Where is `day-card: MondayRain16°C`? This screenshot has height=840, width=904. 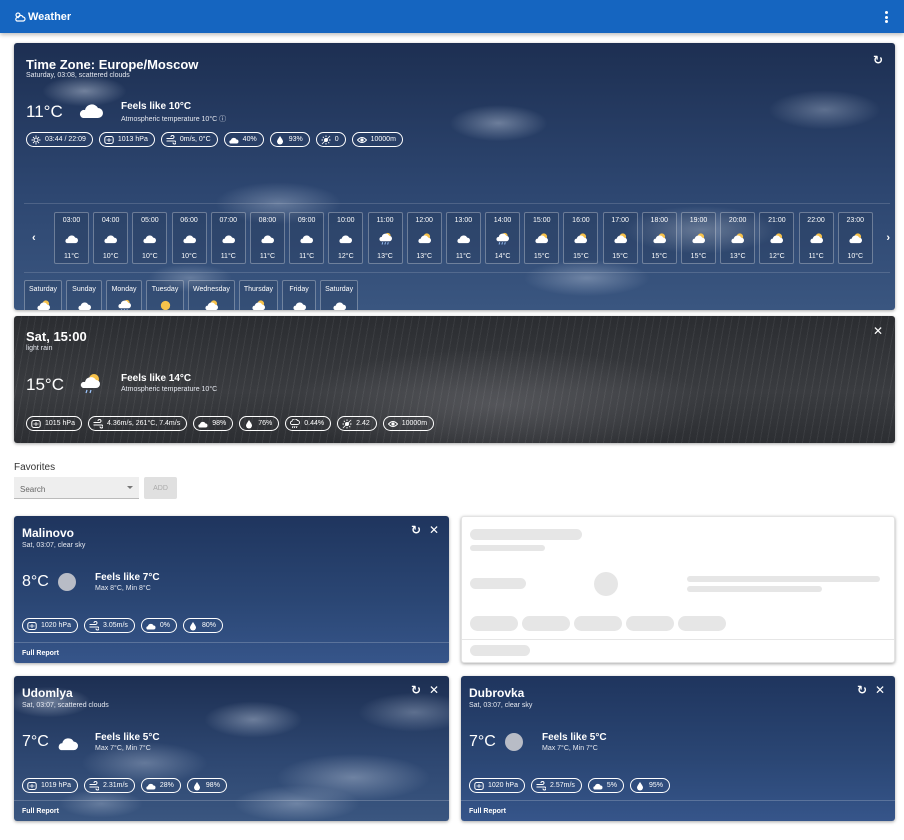
day-card: MondayRain16°C is located at coordinates (124, 295).